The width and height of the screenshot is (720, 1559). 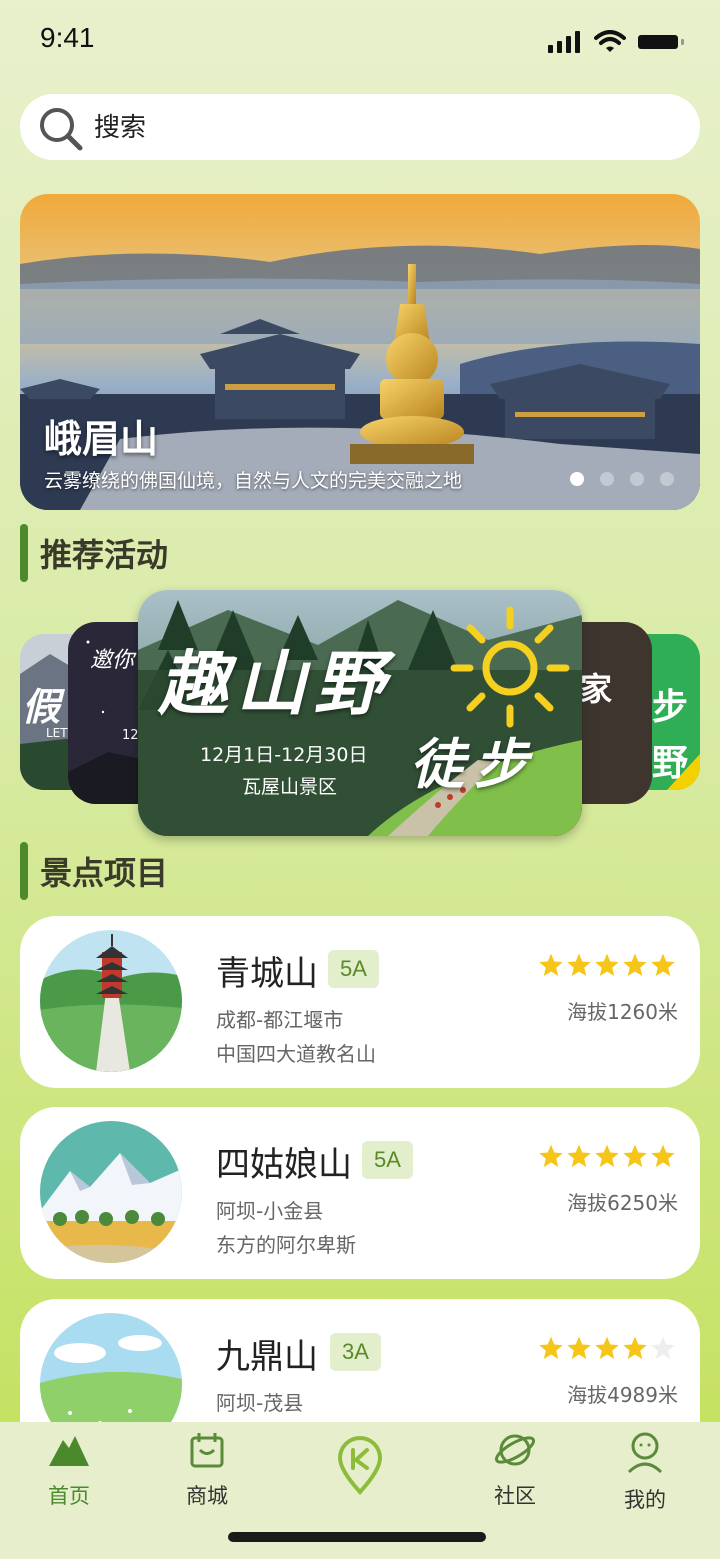 I want to click on tab-label: 社区, so click(x=515, y=1496).